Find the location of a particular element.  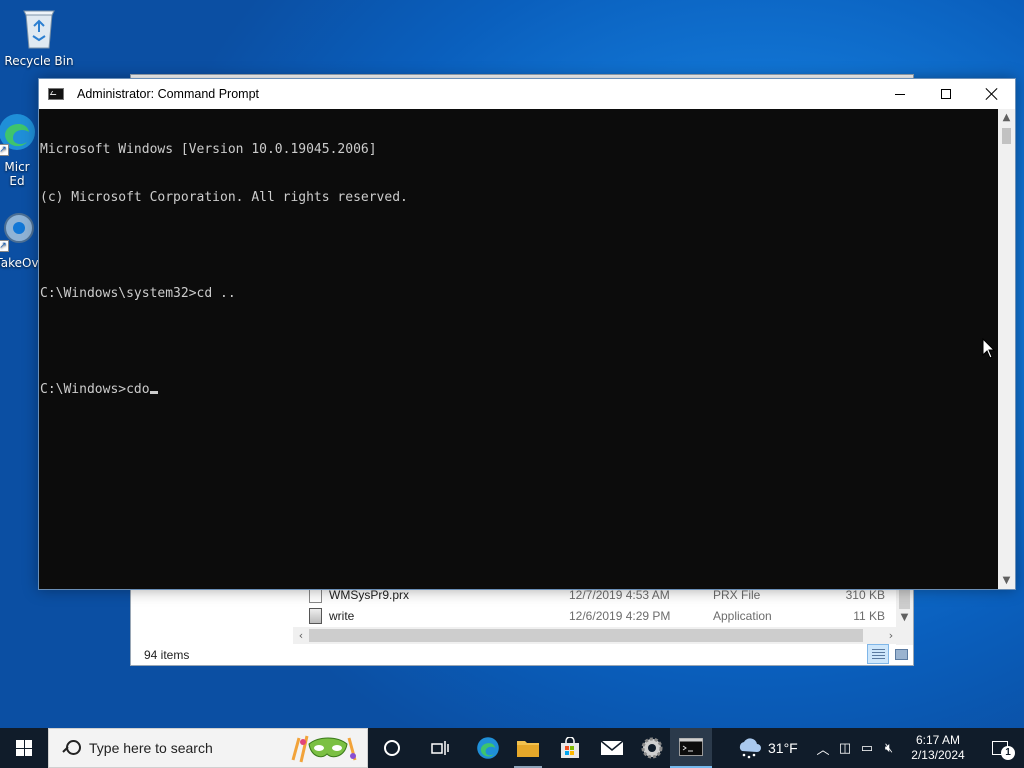

close-icon is located at coordinates (992, 94).